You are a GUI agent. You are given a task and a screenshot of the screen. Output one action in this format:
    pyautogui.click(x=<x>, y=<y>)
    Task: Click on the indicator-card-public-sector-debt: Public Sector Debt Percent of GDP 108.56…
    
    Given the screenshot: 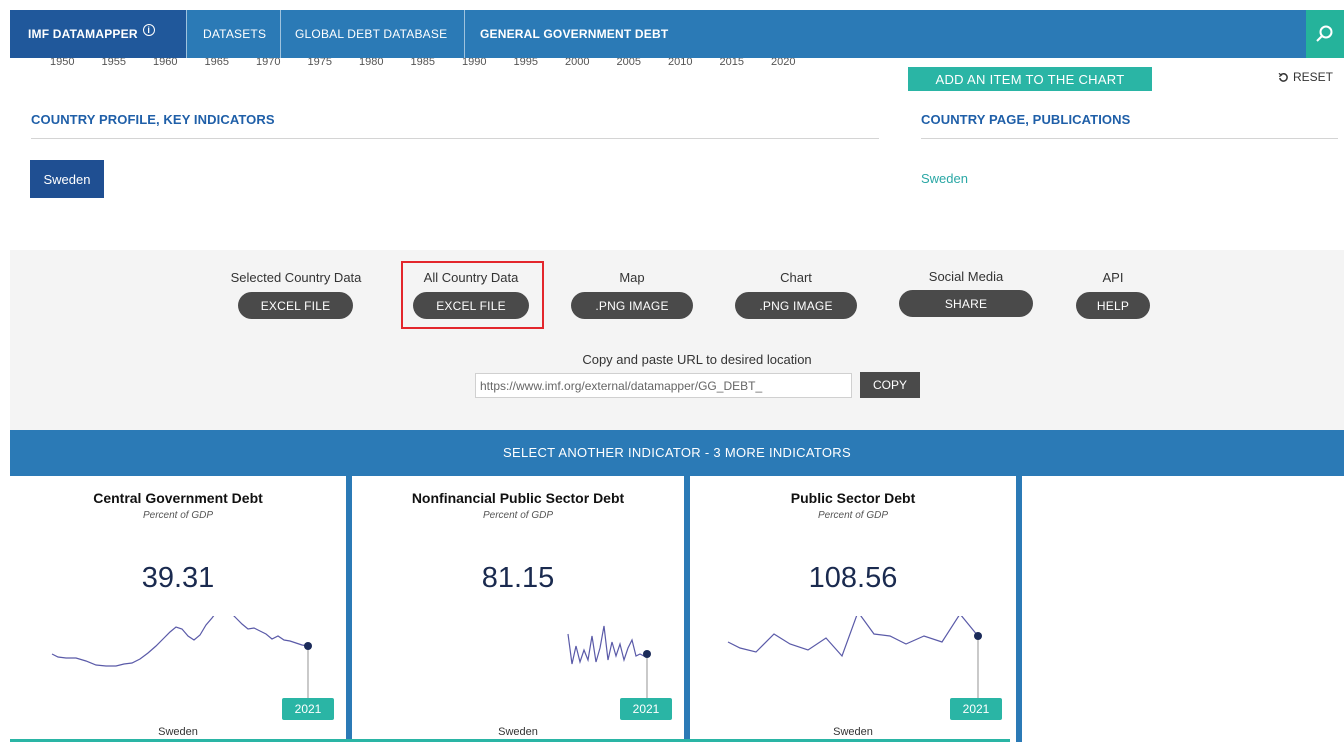 What is the action you would take?
    pyautogui.click(x=853, y=609)
    